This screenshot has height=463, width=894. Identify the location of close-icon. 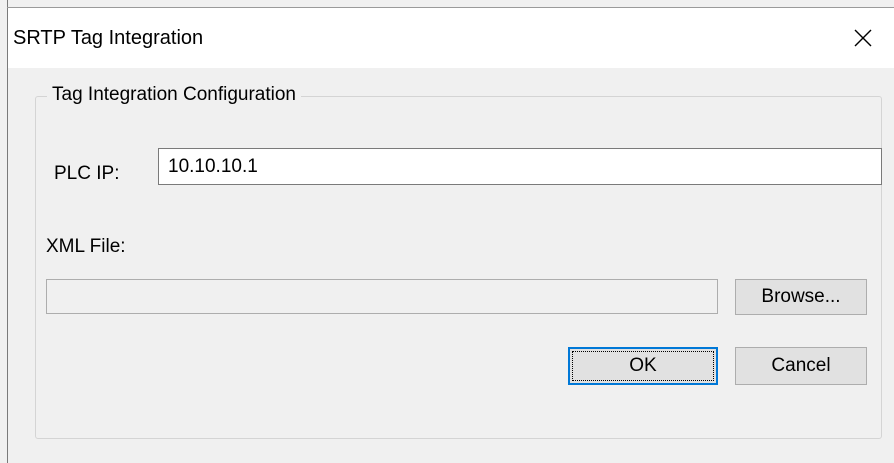
(863, 38).